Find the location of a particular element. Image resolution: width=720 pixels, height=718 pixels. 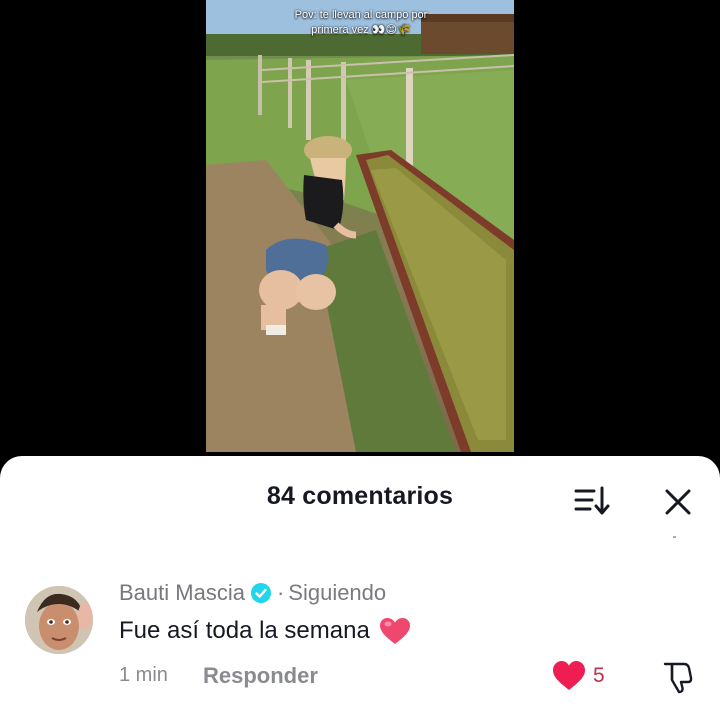

thumbs-down-icon is located at coordinates (678, 678).